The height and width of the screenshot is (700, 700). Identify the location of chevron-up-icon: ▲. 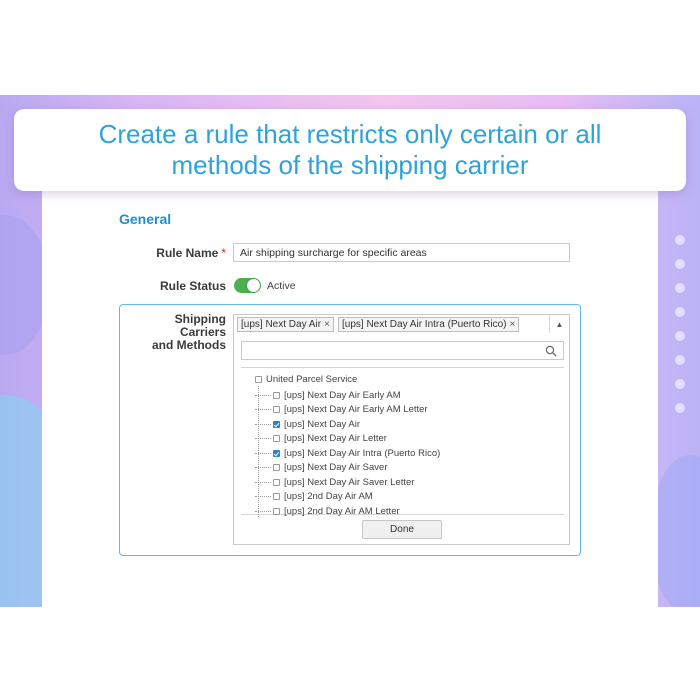
(559, 324).